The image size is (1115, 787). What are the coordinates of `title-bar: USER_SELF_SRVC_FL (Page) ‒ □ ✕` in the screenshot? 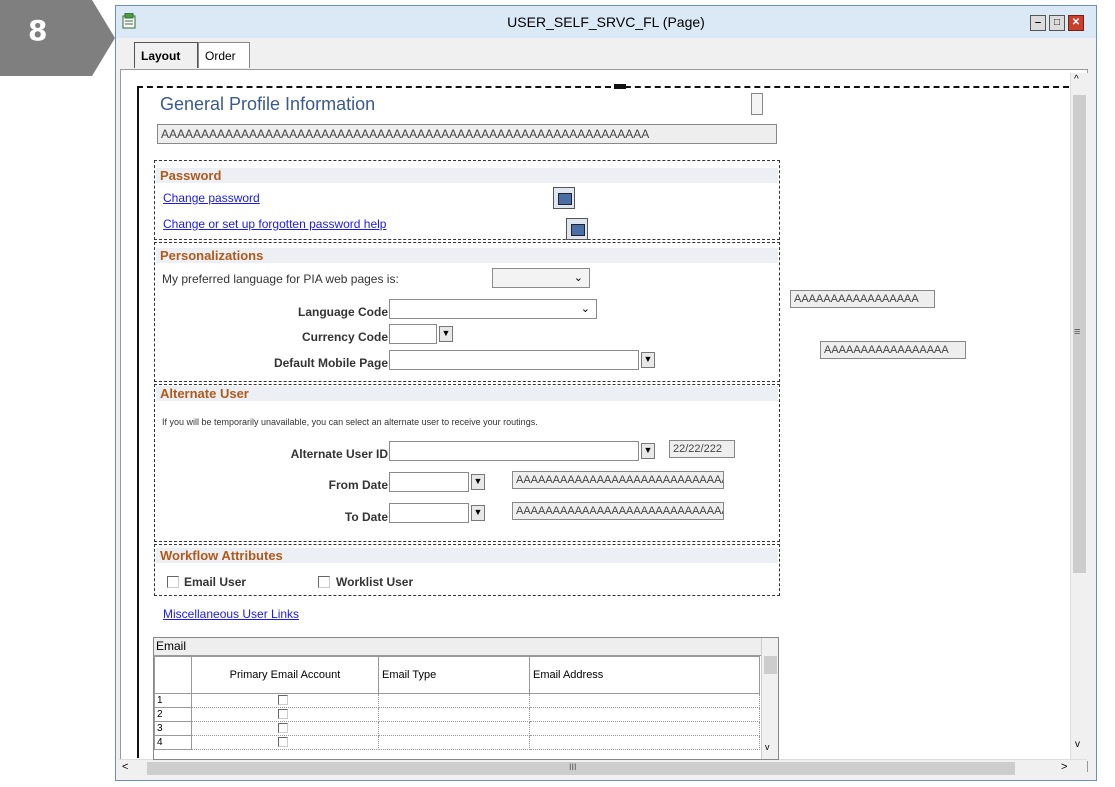 It's located at (606, 22).